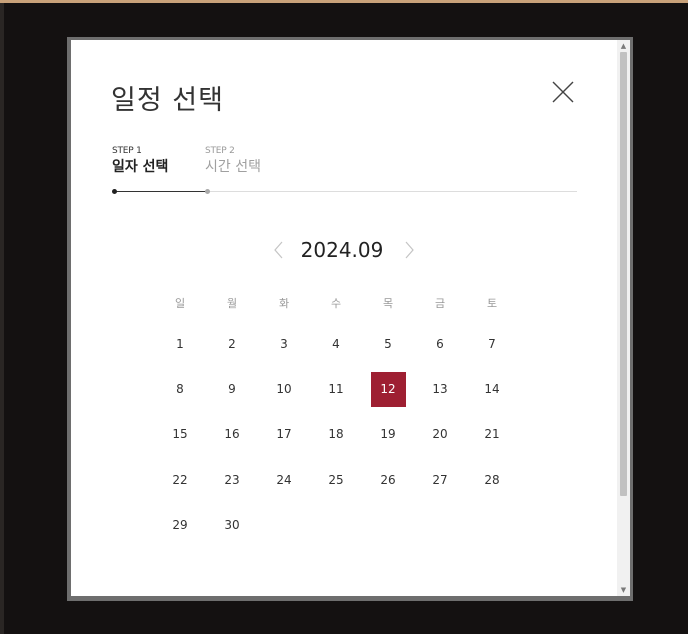  I want to click on day-number: 17, so click(284, 434).